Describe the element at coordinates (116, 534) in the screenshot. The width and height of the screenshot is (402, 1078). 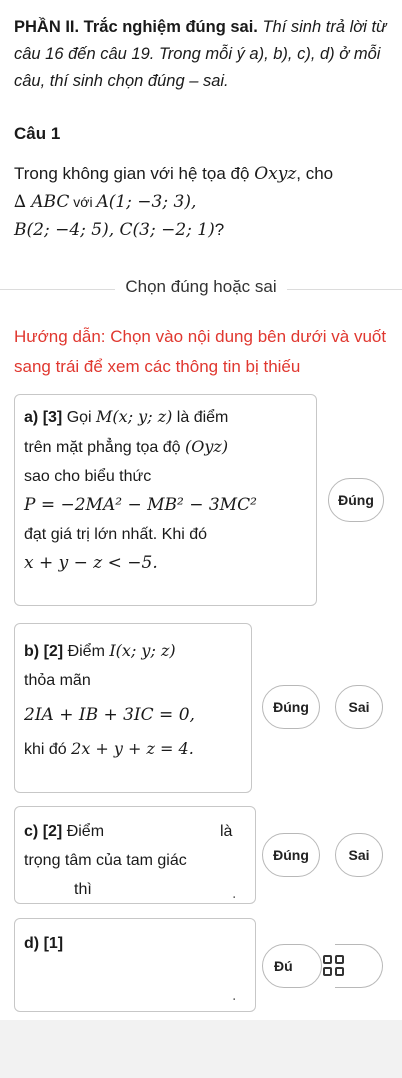
I see `item-a-text5: đạt giá trị lớn nhất. Khi đó` at that location.